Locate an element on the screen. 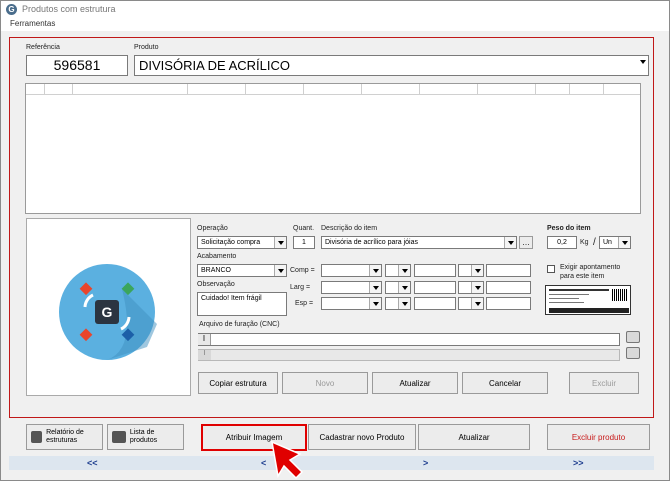 The width and height of the screenshot is (670, 481). nav-last-button: >> is located at coordinates (578, 463).